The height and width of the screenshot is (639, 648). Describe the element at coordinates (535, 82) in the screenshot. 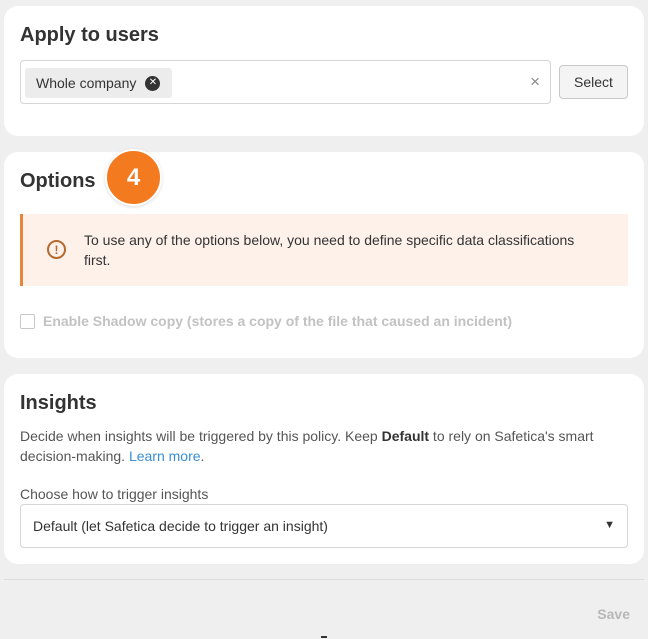

I see `clear-icon: ×` at that location.